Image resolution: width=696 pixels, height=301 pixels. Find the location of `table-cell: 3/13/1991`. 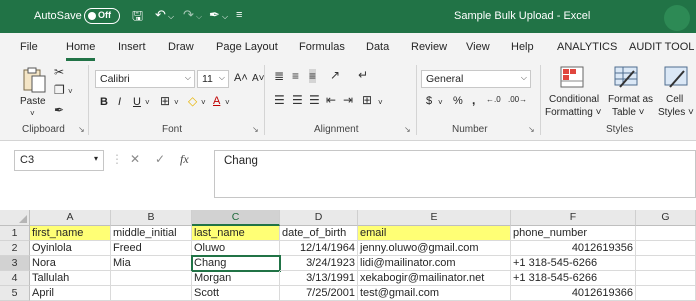

table-cell: 3/13/1991 is located at coordinates (319, 278).